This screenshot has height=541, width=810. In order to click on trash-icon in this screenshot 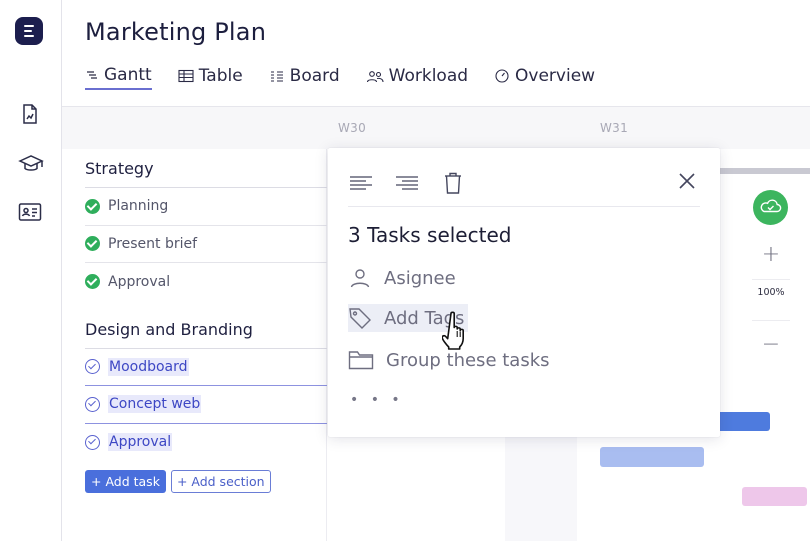, I will do `click(453, 183)`.